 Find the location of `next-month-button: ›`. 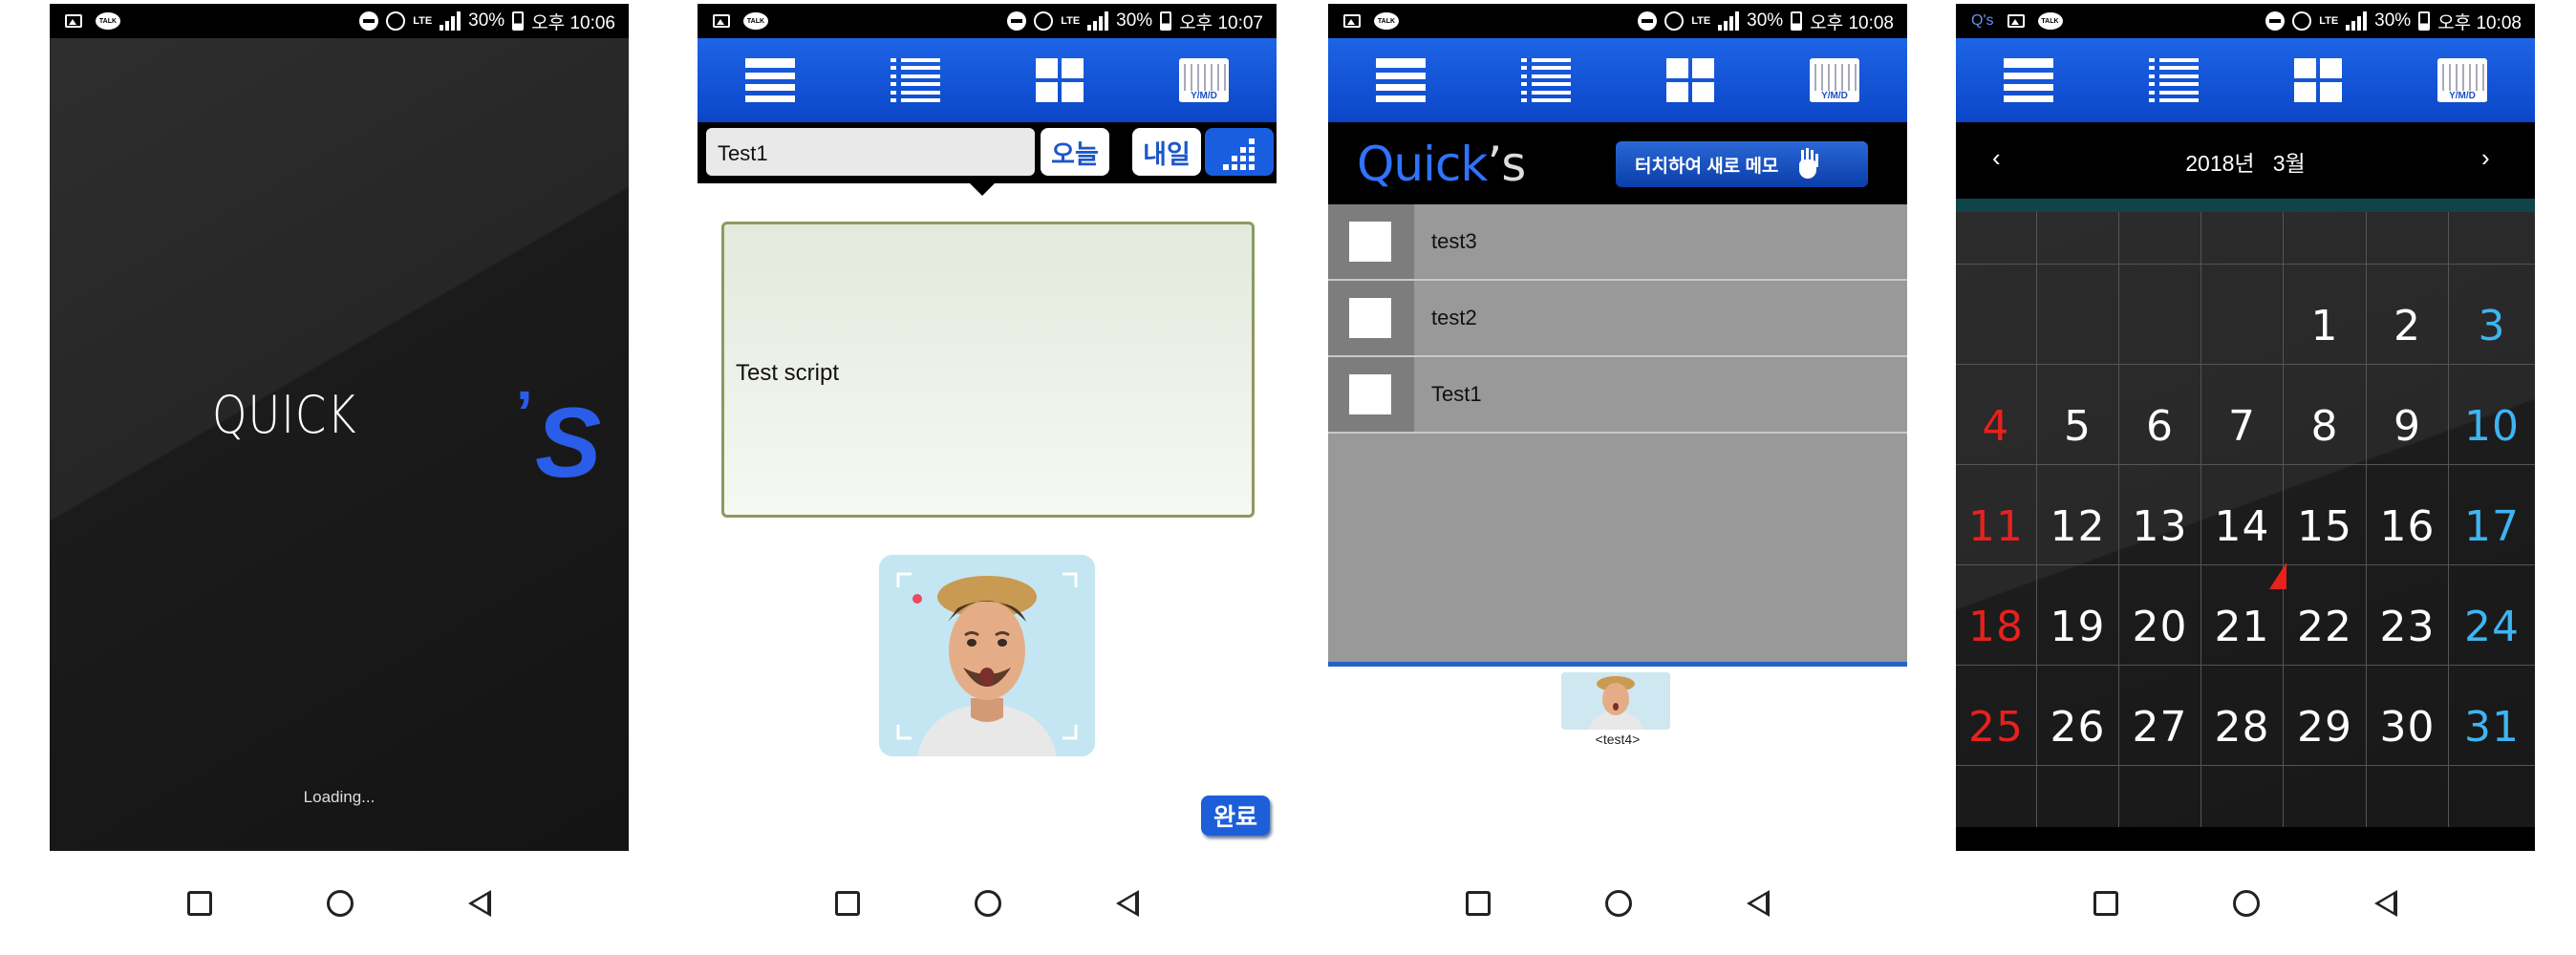

next-month-button: › is located at coordinates (2485, 158).